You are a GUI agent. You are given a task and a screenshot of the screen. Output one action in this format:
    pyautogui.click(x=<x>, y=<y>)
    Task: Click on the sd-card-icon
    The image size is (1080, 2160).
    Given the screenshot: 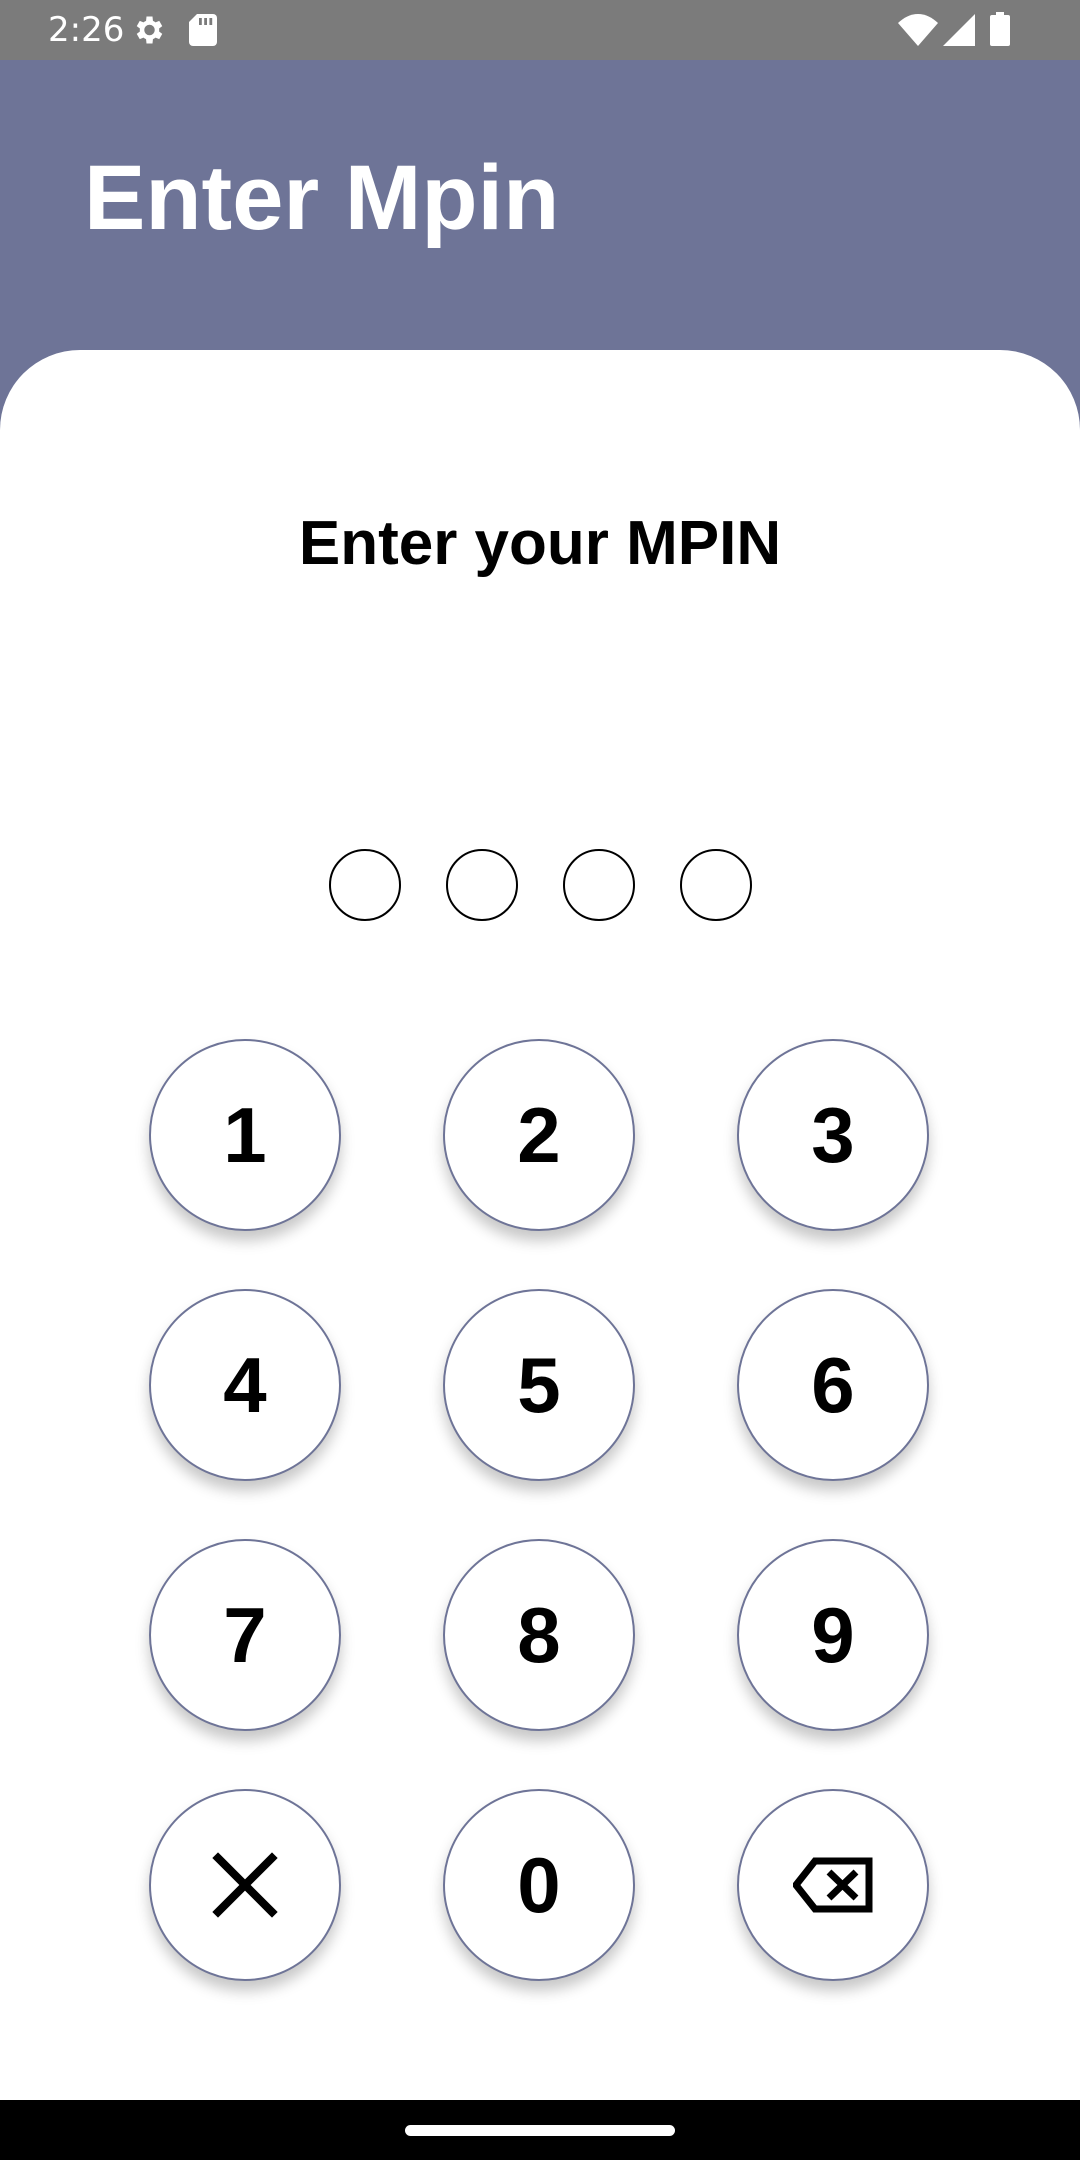 What is the action you would take?
    pyautogui.click(x=203, y=32)
    